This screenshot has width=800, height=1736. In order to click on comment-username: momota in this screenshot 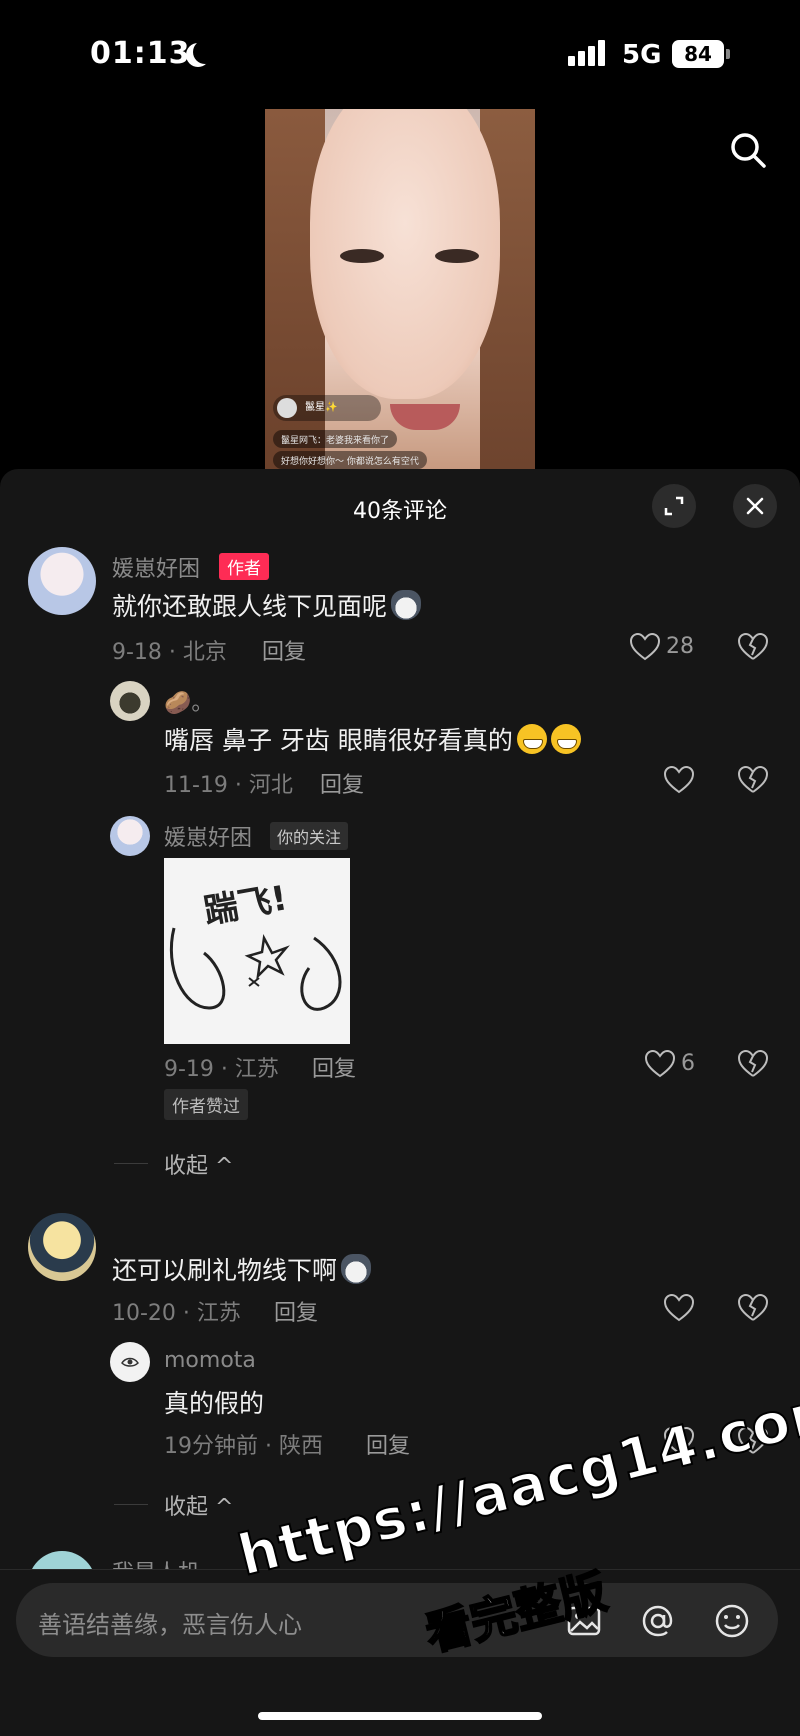, I will do `click(210, 1360)`.